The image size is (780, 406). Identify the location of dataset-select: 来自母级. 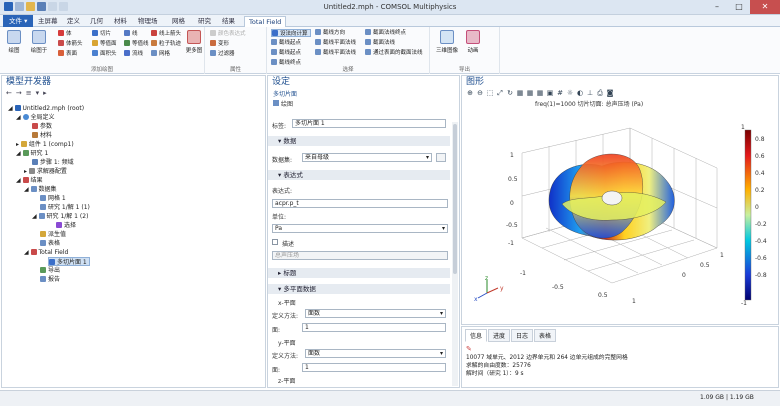
(367, 157).